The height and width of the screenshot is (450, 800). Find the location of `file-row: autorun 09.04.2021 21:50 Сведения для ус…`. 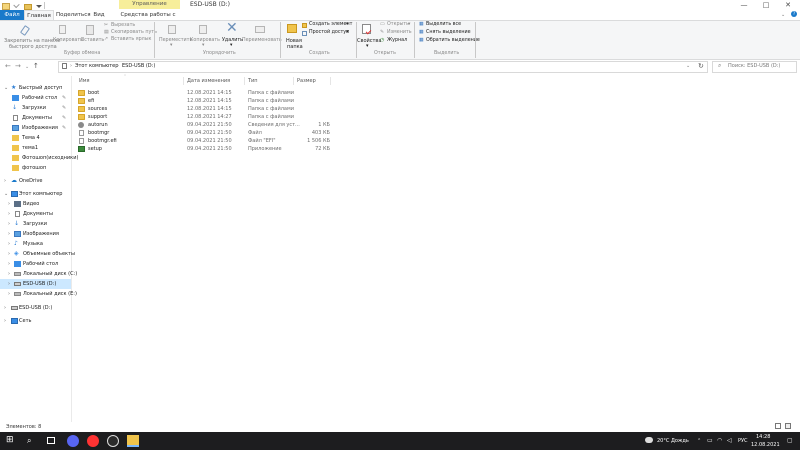

file-row: autorun 09.04.2021 21:50 Сведения для ус… is located at coordinates (204, 125).